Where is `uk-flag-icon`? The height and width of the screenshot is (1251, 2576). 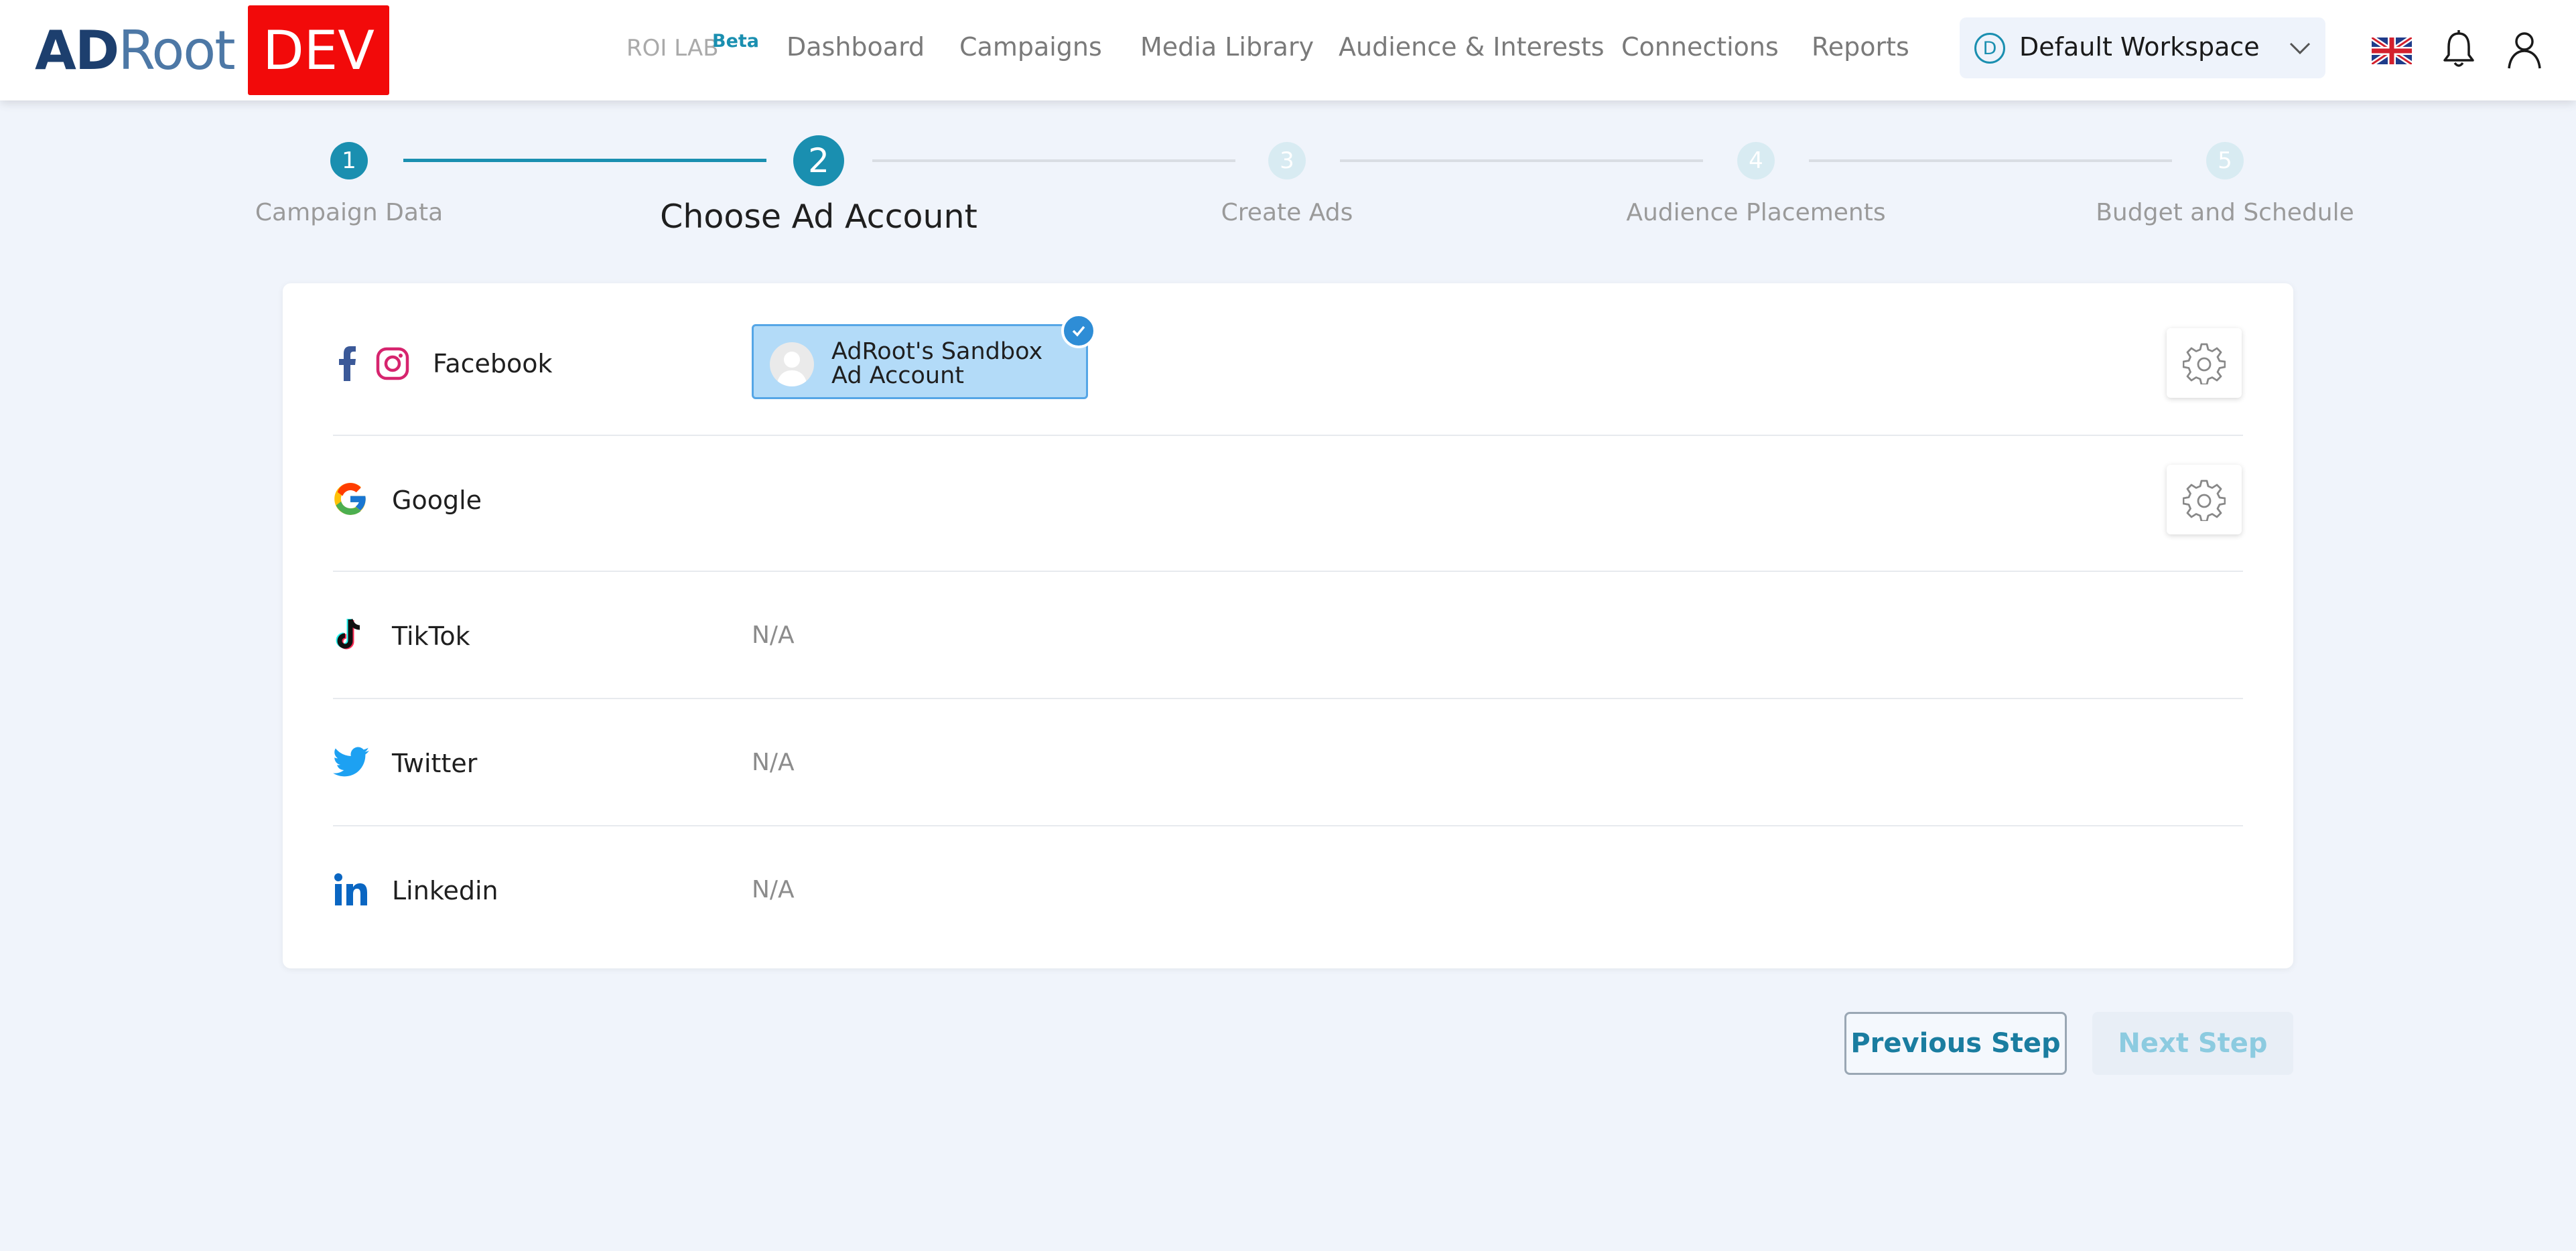
uk-flag-icon is located at coordinates (2392, 51).